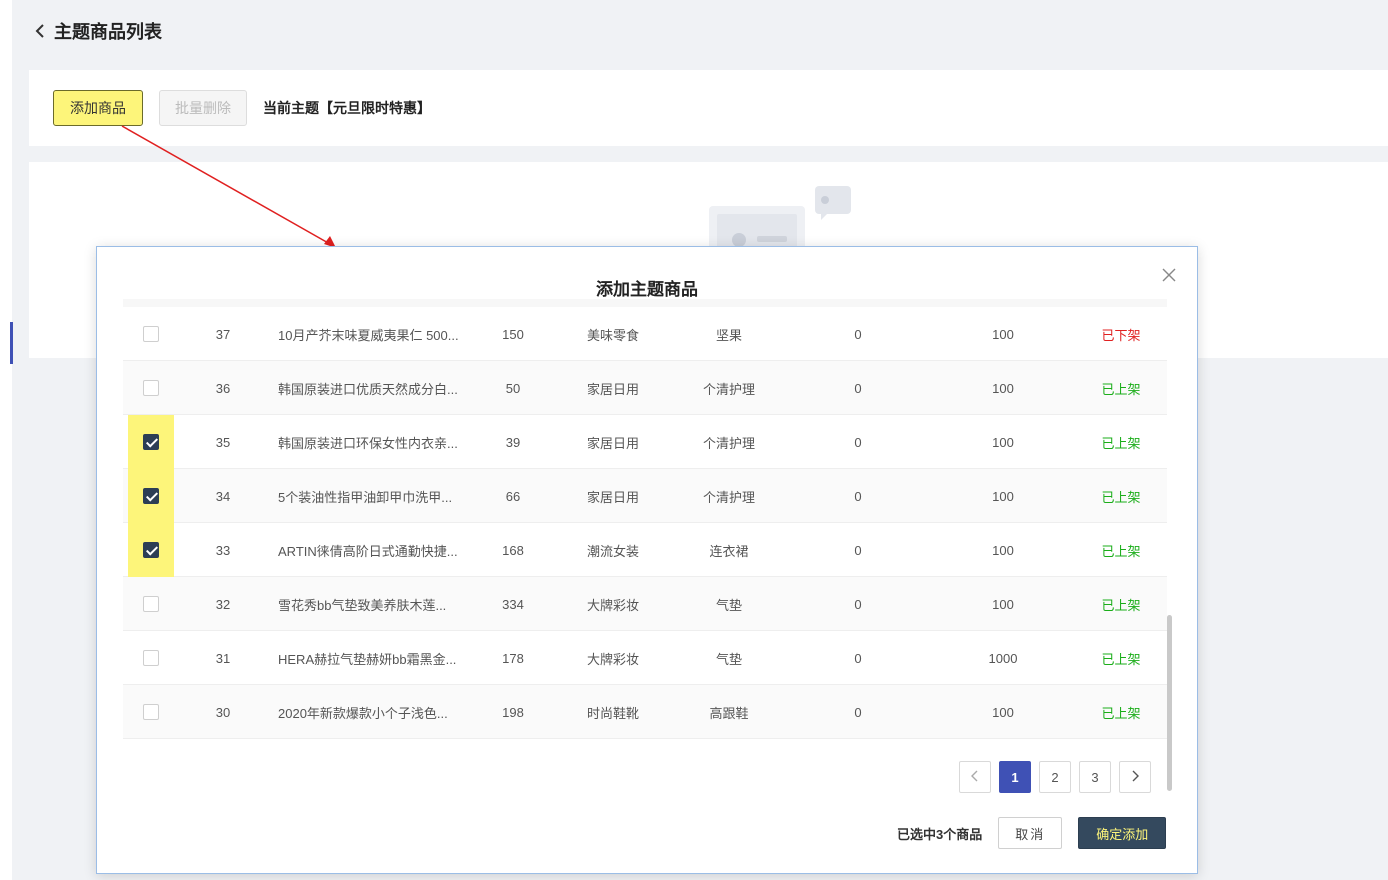 The height and width of the screenshot is (880, 1388). I want to click on table-row: 34 5个装油性指甲油卸甲巾洗甲... 66 家居日用 个清护理 0 100 已上架, so click(645, 496).